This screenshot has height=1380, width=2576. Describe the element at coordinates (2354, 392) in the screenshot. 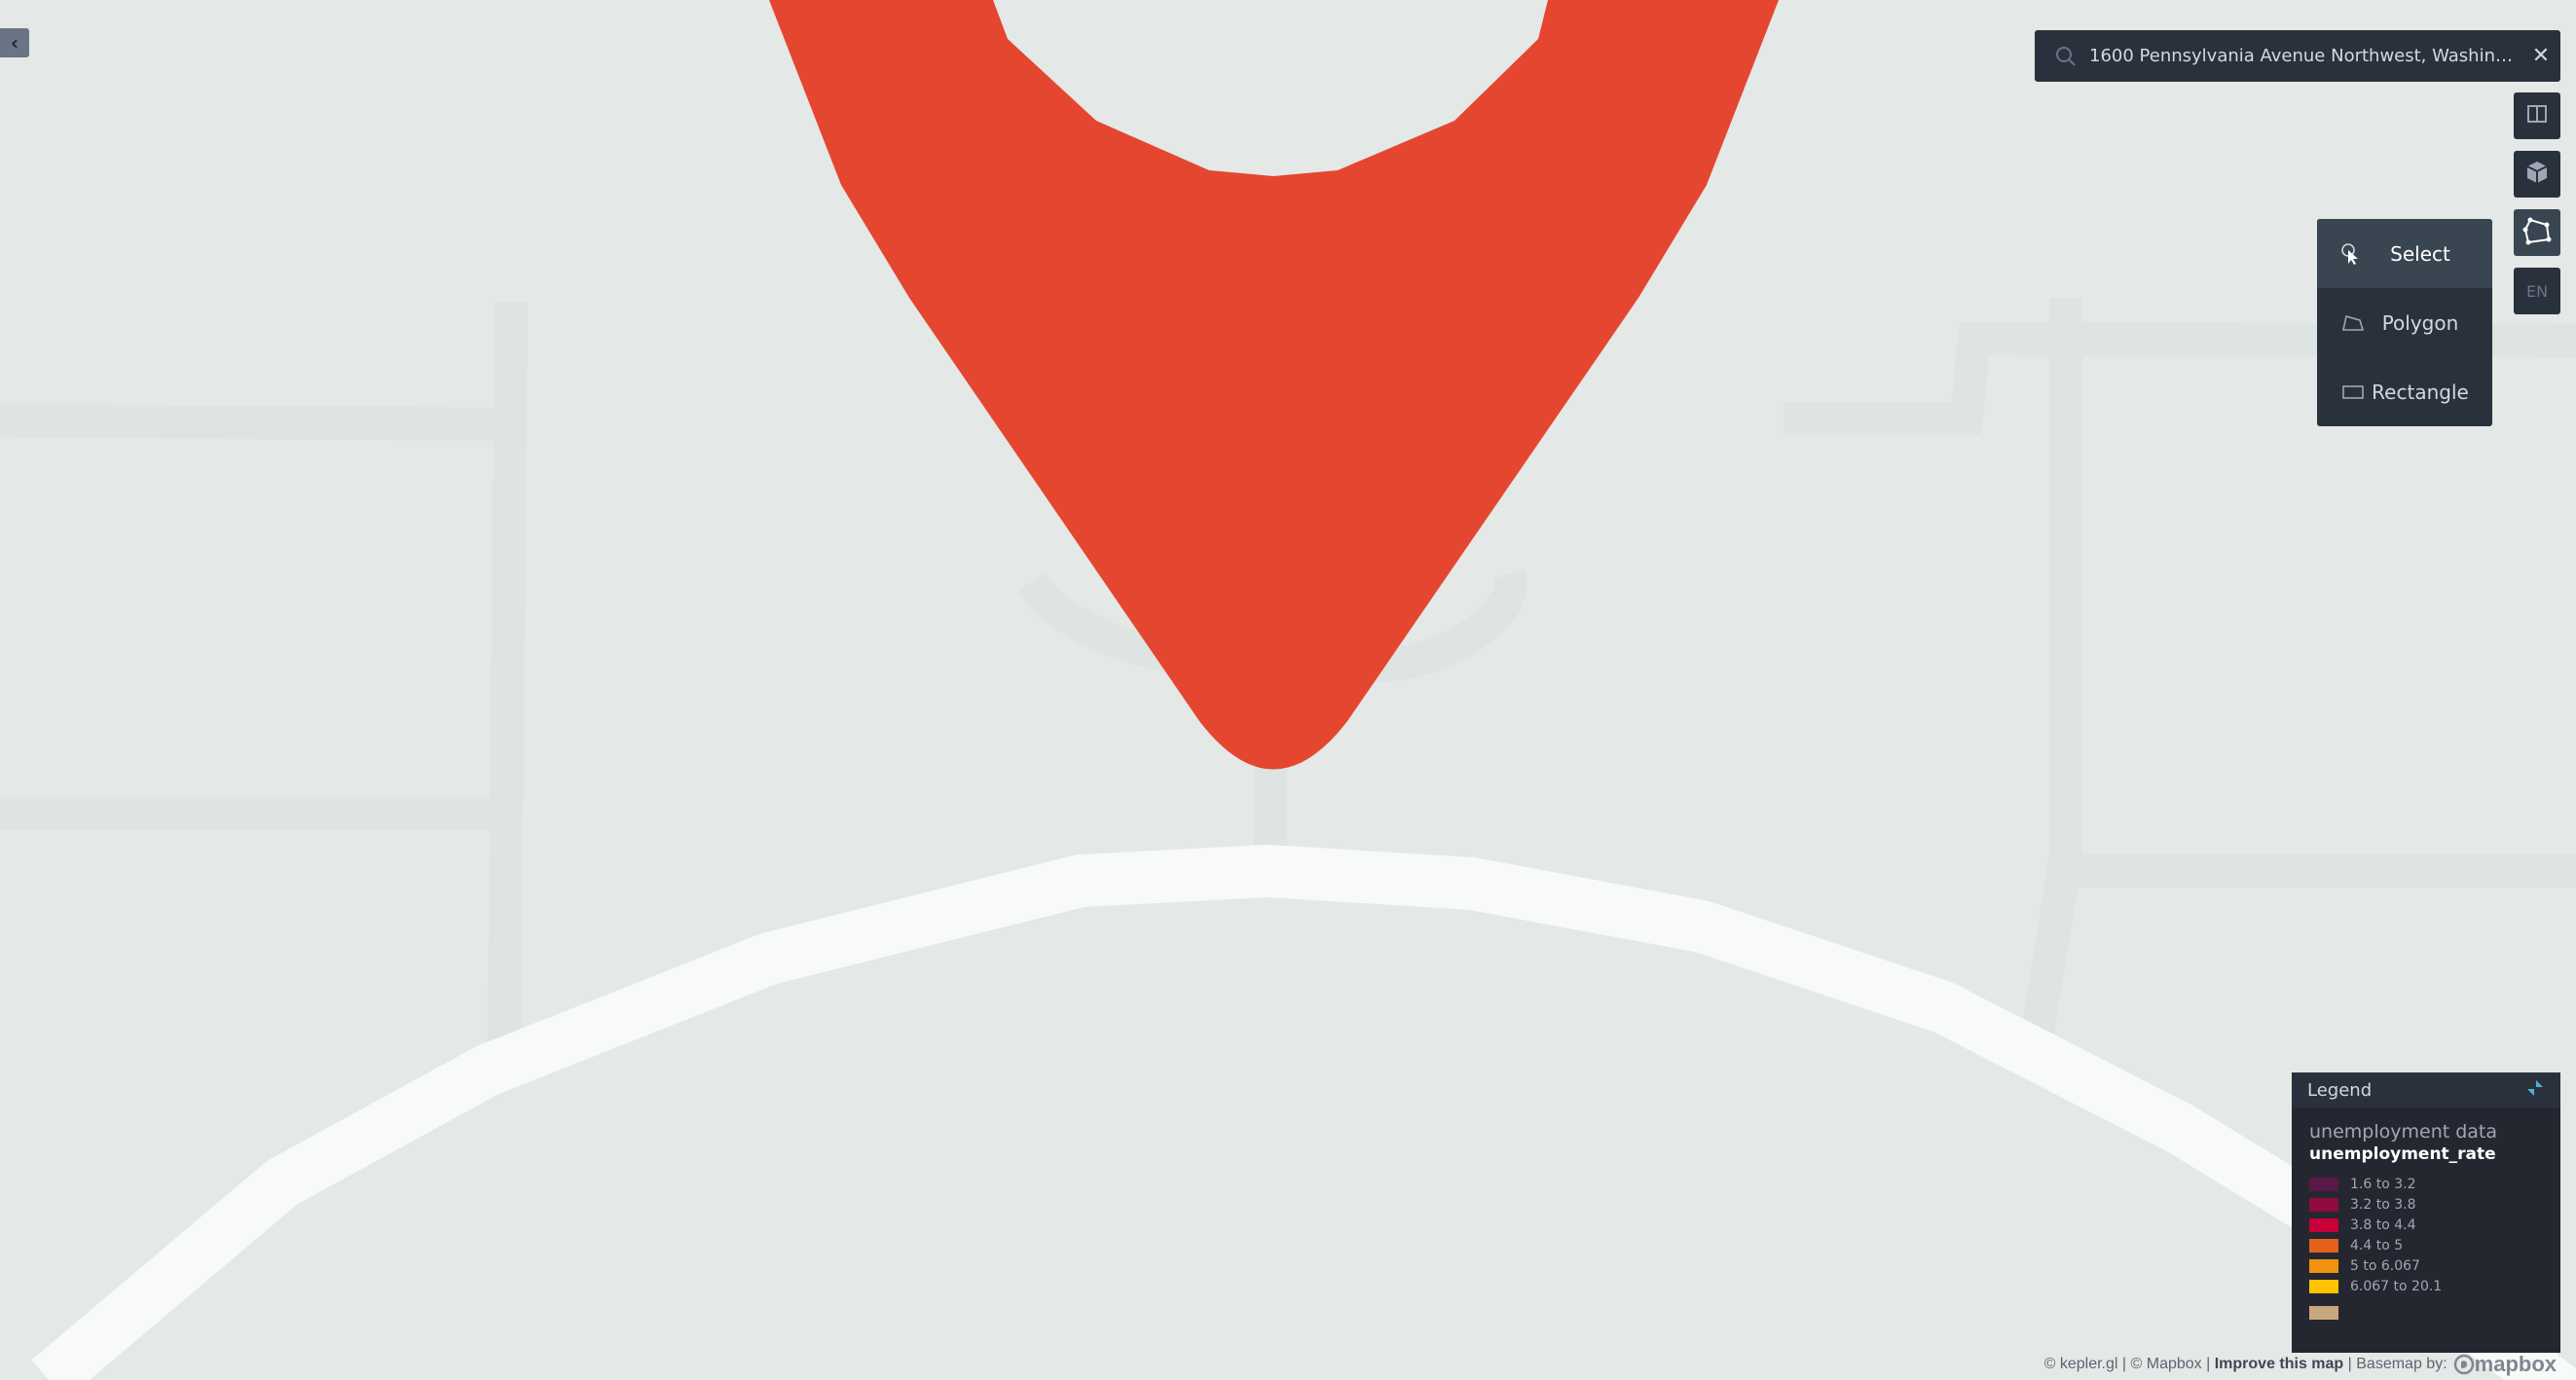

I see `rectangle-icon` at that location.